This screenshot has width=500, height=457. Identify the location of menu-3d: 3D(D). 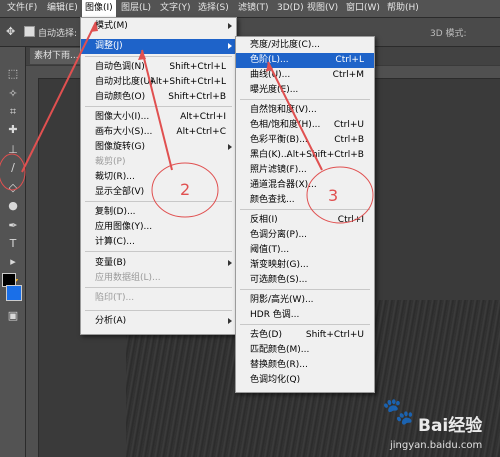
(290, 8).